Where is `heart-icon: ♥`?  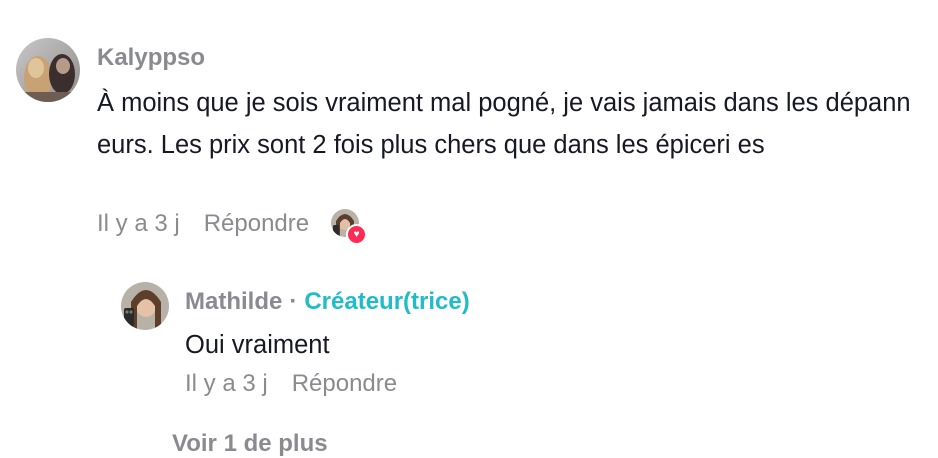
heart-icon: ♥ is located at coordinates (357, 234).